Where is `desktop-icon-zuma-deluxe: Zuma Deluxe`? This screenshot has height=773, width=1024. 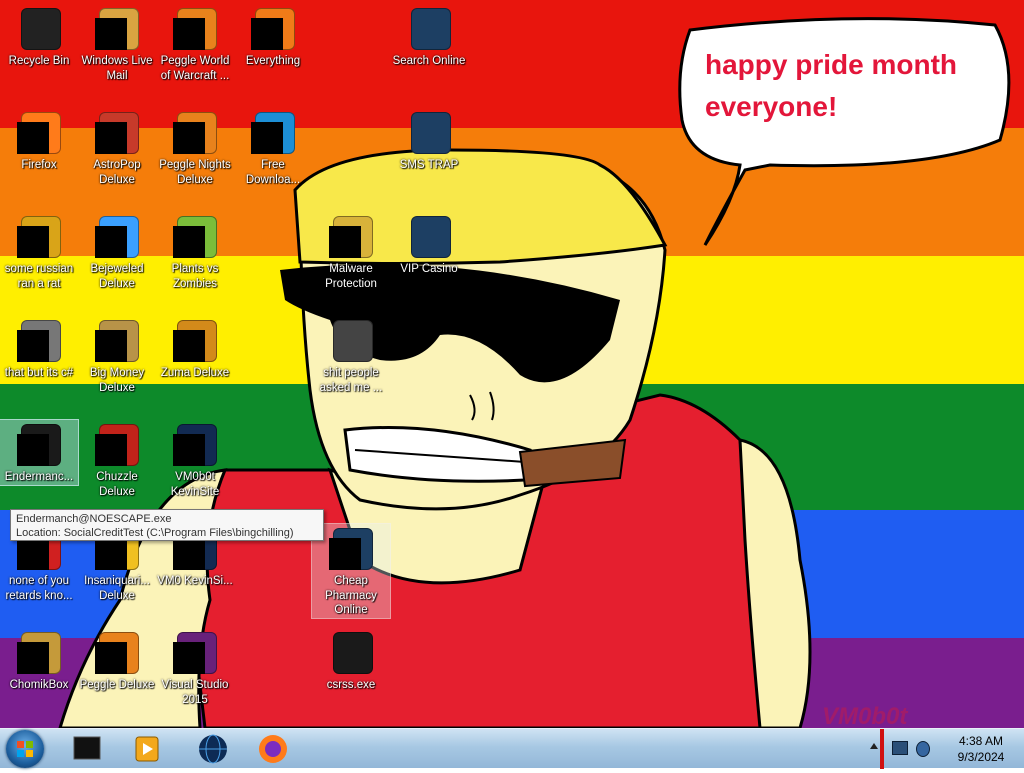
desktop-icon-zuma-deluxe: Zuma Deluxe is located at coordinates (195, 348).